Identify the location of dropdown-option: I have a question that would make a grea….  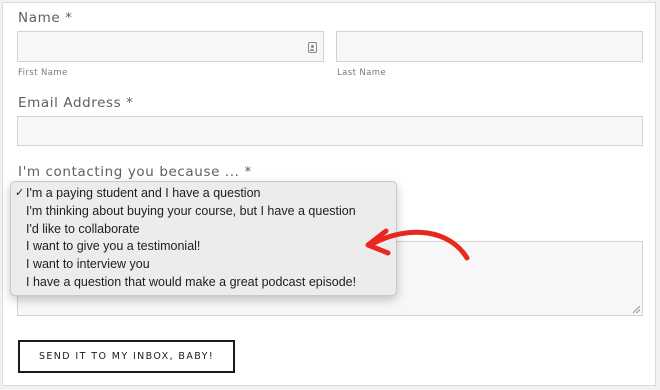
(203, 283).